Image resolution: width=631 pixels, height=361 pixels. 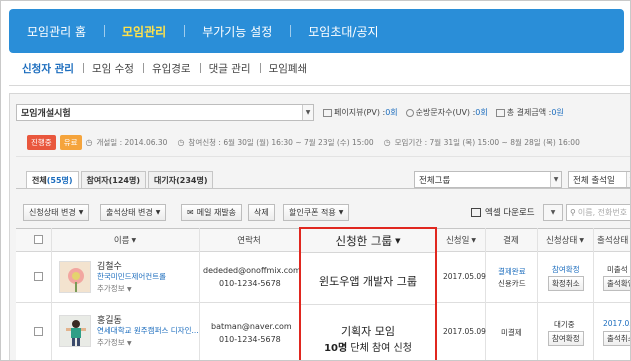 I want to click on apply-status: 대기중, so click(x=564, y=324).